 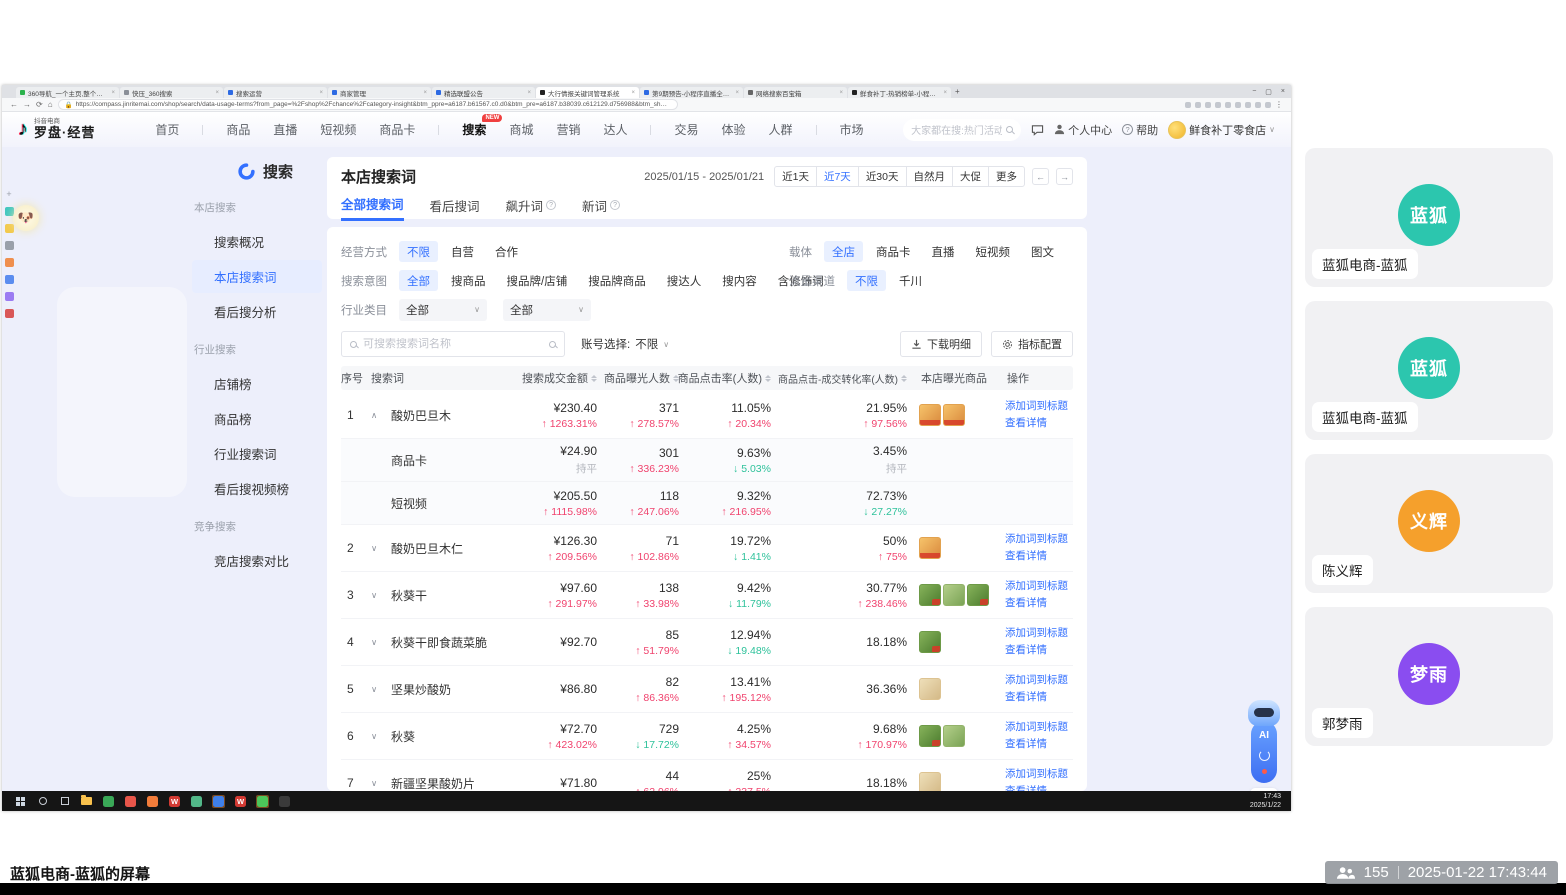 What do you see at coordinates (686, 129) in the screenshot?
I see `nav-item-交易: 交易` at bounding box center [686, 129].